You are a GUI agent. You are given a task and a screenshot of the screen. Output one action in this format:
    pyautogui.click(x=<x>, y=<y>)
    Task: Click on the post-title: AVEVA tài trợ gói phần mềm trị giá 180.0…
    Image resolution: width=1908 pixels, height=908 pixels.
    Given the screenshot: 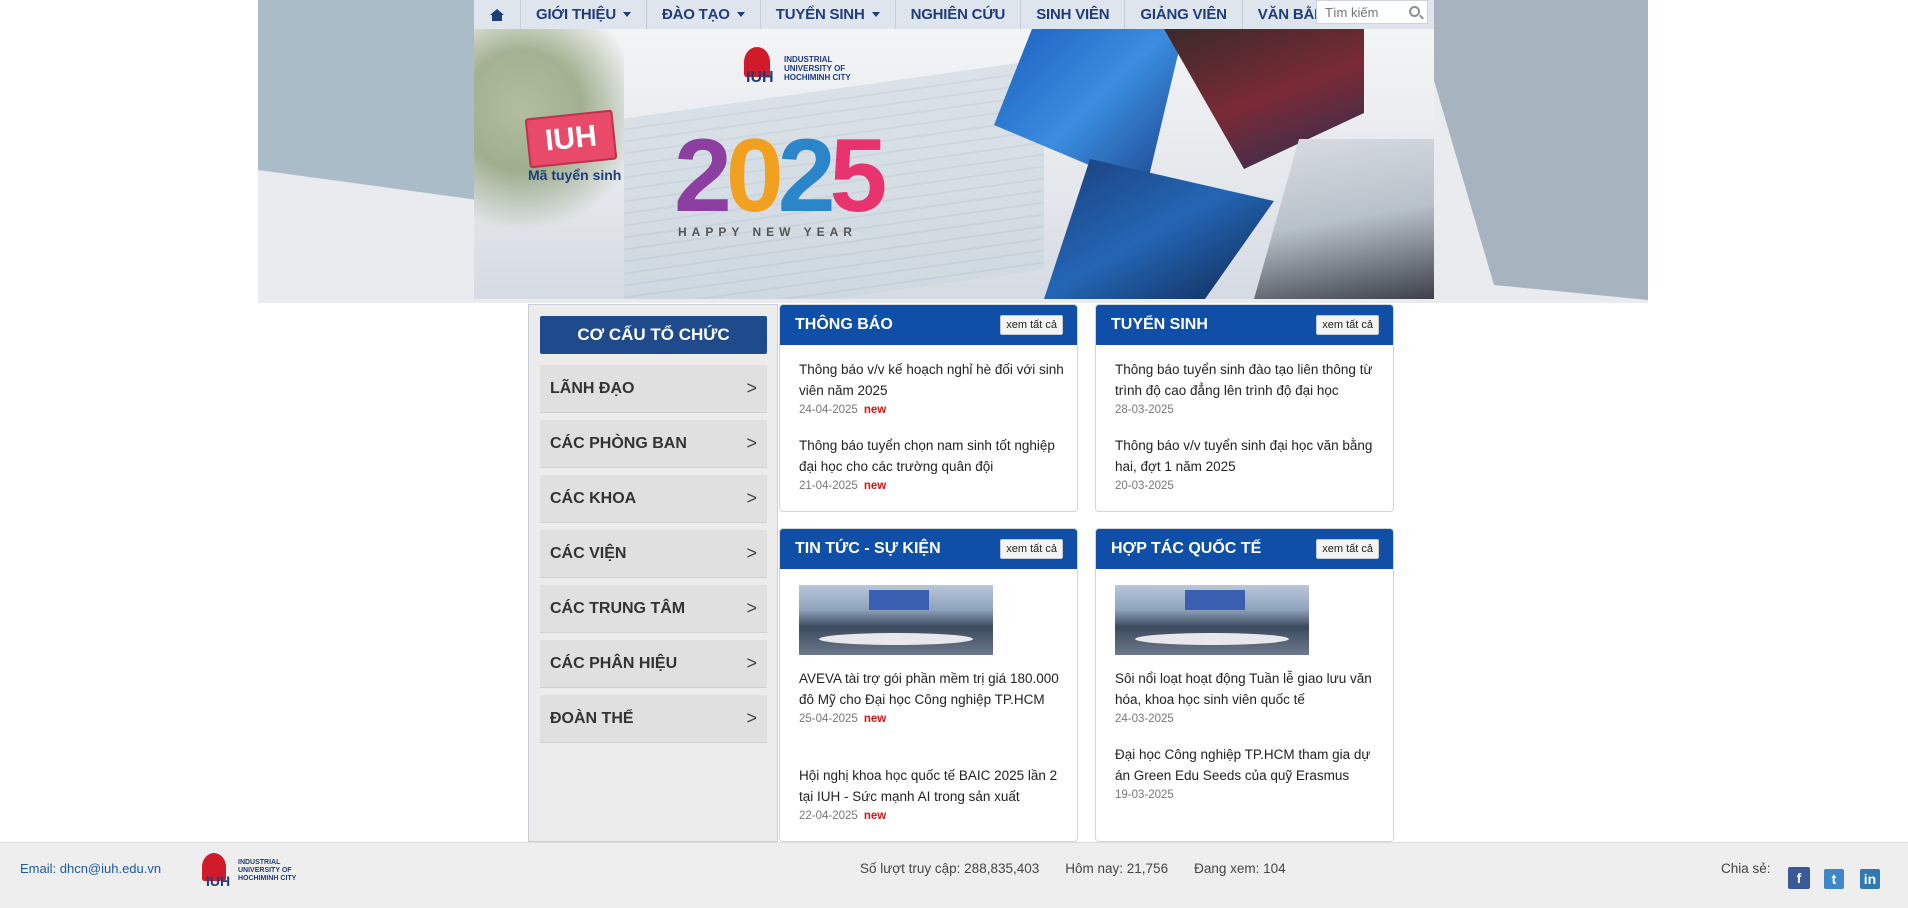 What is the action you would take?
    pyautogui.click(x=933, y=689)
    